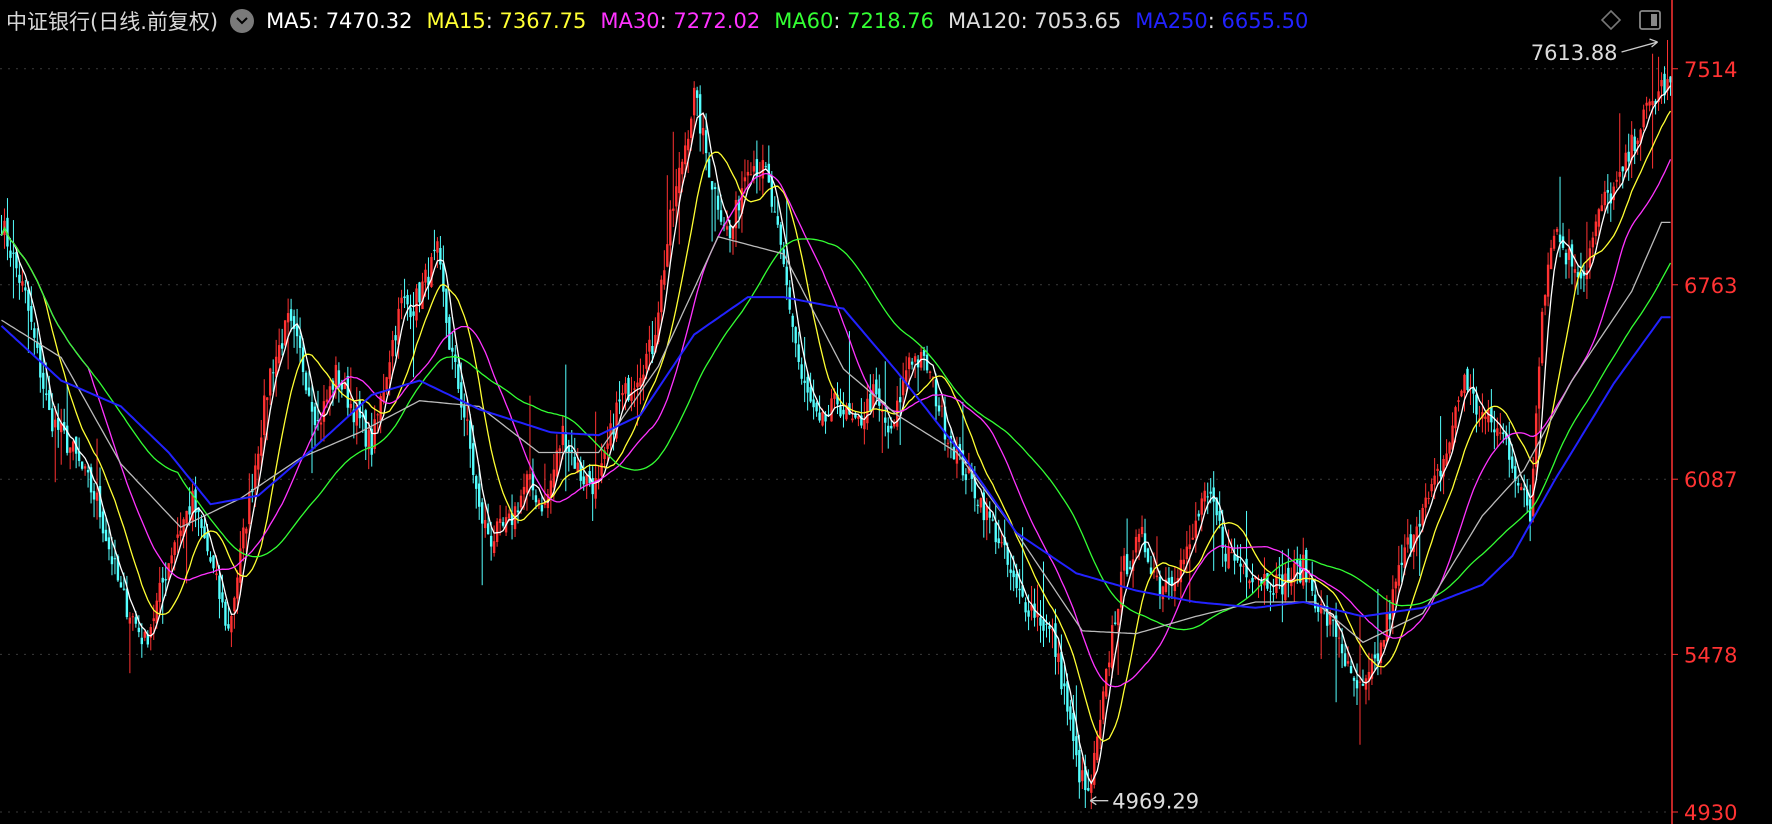  Describe the element at coordinates (1265, 21) in the screenshot. I see `indicator-value: 6655.50` at that location.